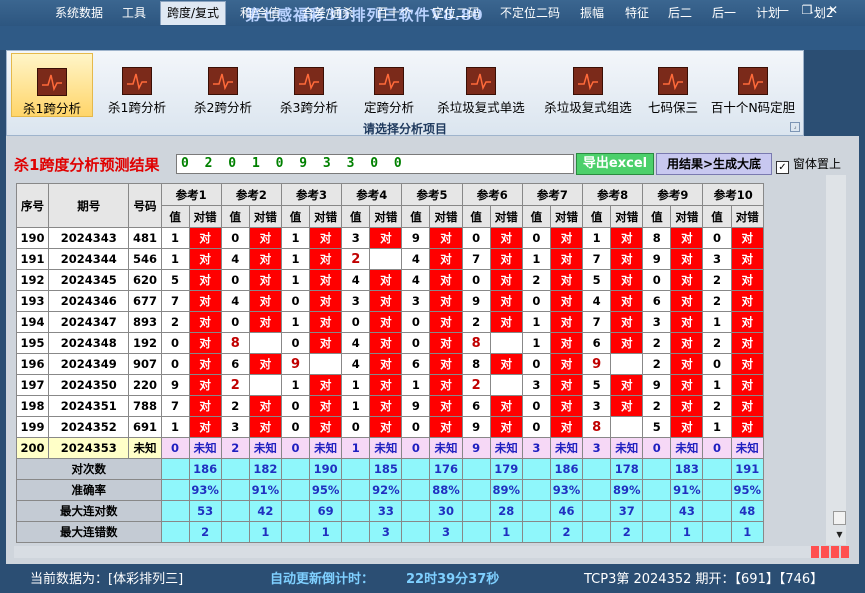  Describe the element at coordinates (205, 490) in the screenshot. I see `stats-value-cell: 93%` at that location.